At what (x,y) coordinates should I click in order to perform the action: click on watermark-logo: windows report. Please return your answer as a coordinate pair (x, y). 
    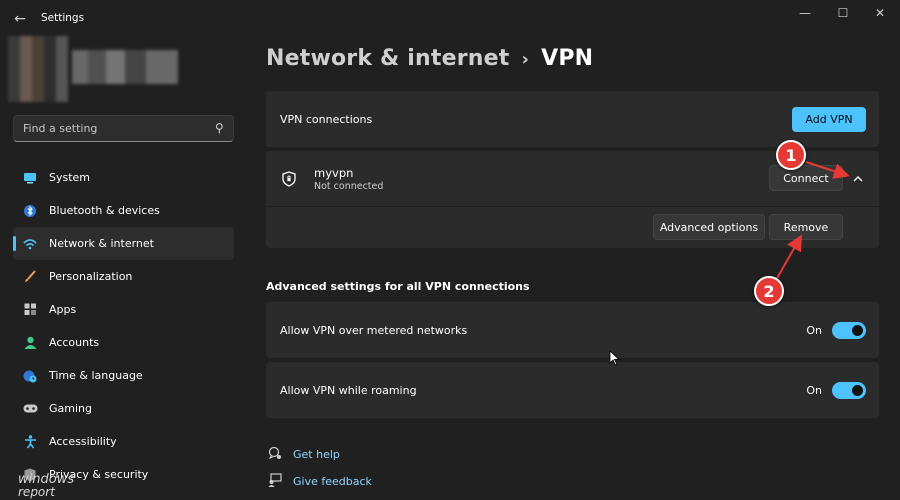
    Looking at the image, I should click on (46, 486).